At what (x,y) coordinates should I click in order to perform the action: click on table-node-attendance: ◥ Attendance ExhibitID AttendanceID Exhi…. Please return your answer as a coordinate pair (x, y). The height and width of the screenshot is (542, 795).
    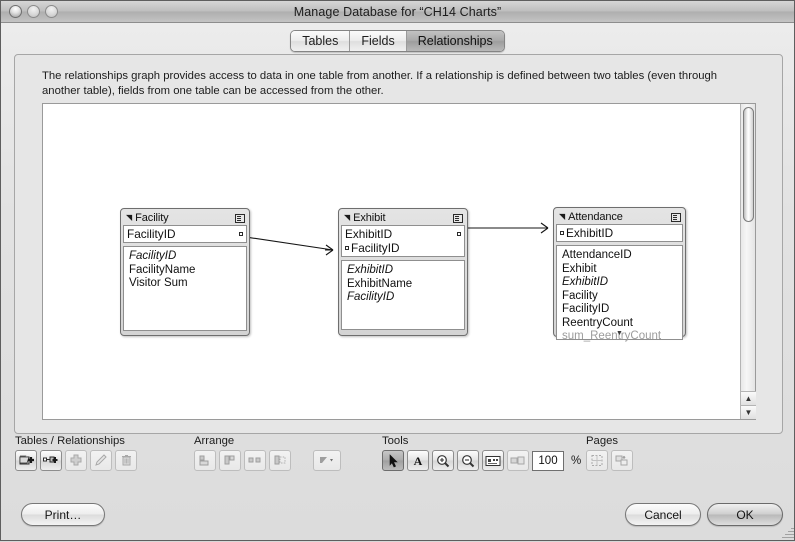
    Looking at the image, I should click on (619, 274).